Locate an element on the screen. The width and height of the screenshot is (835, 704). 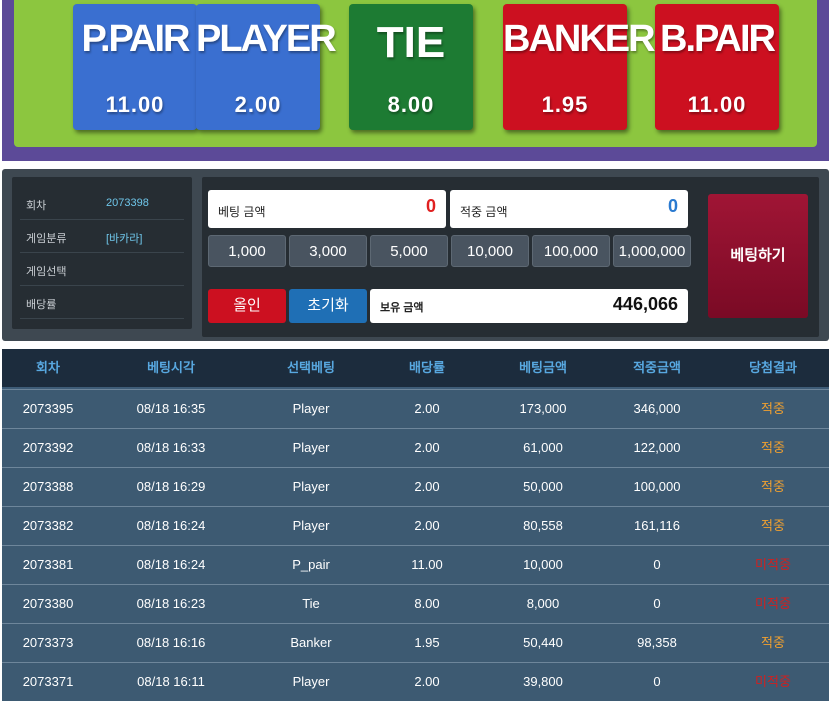
game-info: 회차 2073398 게임분류 [바카라] 게임선택 배당률 is located at coordinates (102, 253).